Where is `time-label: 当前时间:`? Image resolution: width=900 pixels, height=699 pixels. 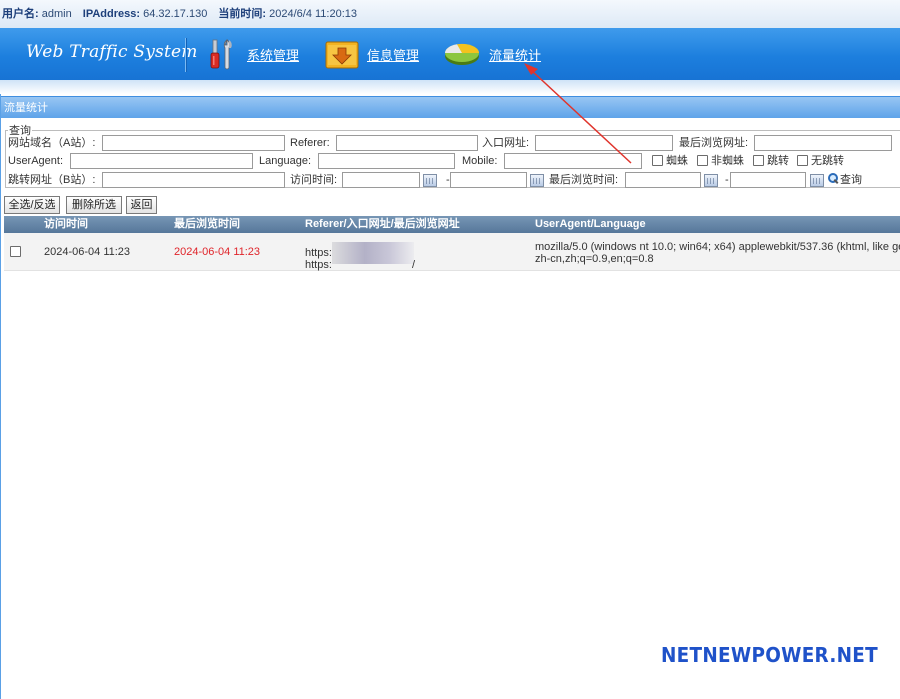
time-label: 当前时间: is located at coordinates (242, 14).